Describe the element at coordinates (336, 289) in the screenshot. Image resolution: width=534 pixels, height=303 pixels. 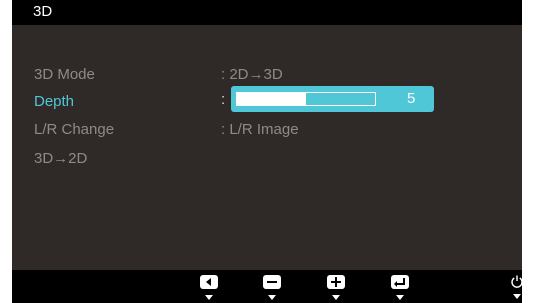
I see `plus-button` at that location.